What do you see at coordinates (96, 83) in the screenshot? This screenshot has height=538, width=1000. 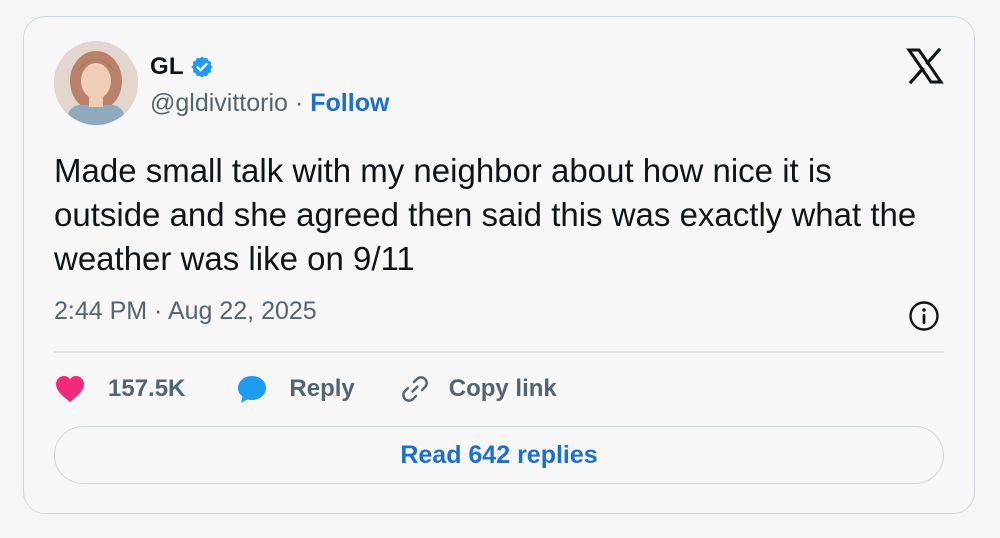 I see `avatar` at bounding box center [96, 83].